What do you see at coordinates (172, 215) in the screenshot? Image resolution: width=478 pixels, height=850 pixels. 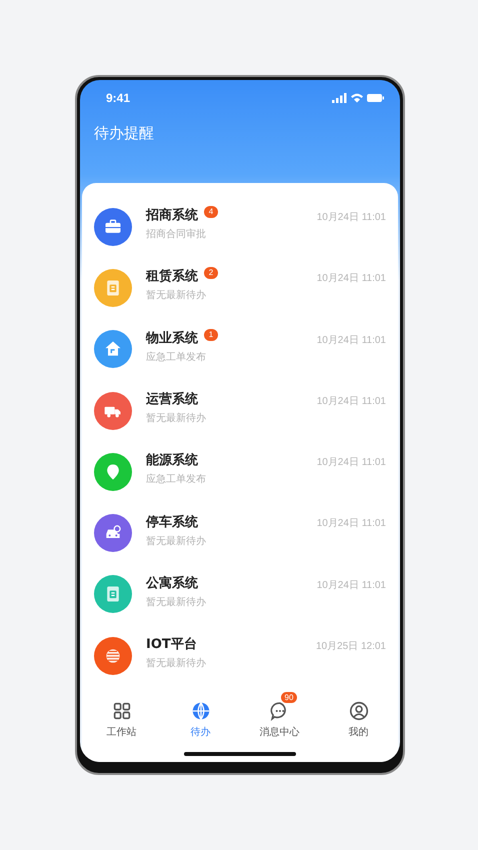 I see `system-name: 招商系统` at bounding box center [172, 215].